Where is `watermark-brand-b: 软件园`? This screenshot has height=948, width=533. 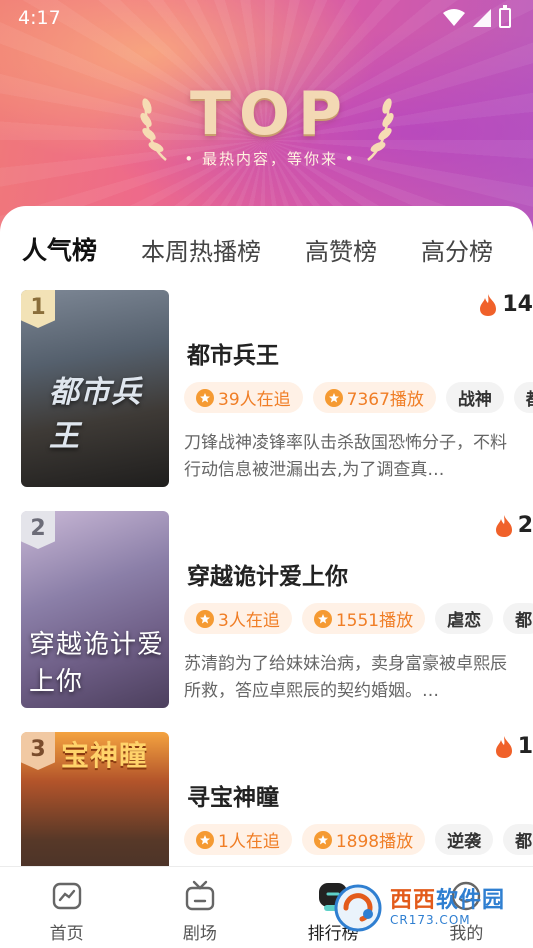
watermark-brand-b: 软件园 is located at coordinates (471, 900).